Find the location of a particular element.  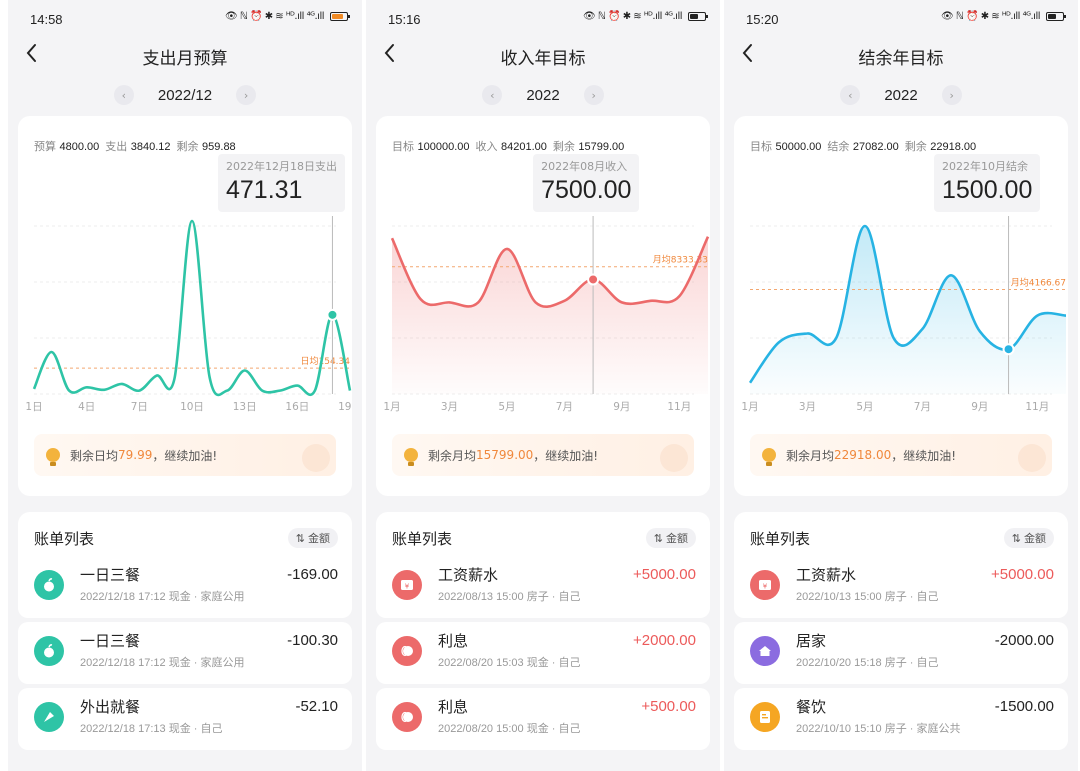

banner-amount: 15799.00 is located at coordinates (505, 455).